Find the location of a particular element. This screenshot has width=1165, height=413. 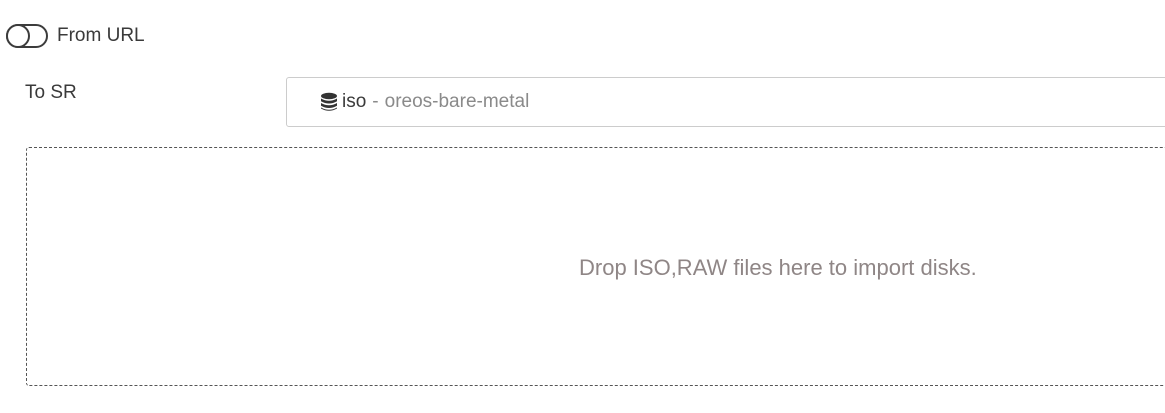

from-url-toggle-row: From URL is located at coordinates (75, 36).